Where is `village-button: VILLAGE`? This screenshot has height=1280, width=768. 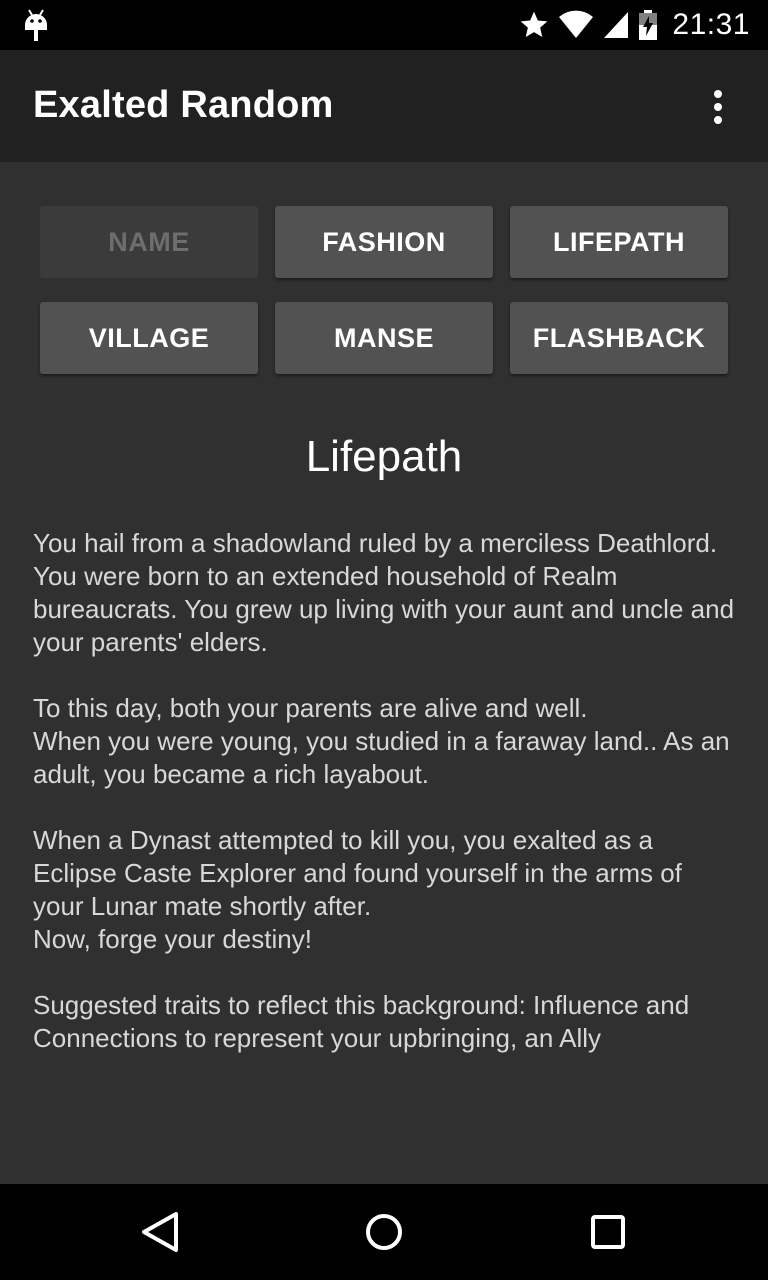
village-button: VILLAGE is located at coordinates (149, 338).